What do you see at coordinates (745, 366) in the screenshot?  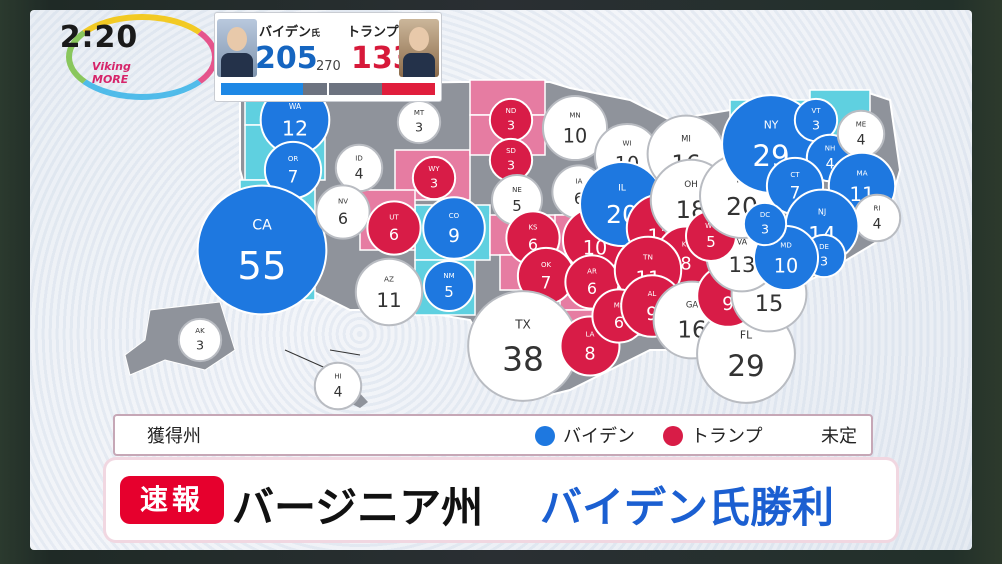 I see `state-votes: 29` at bounding box center [745, 366].